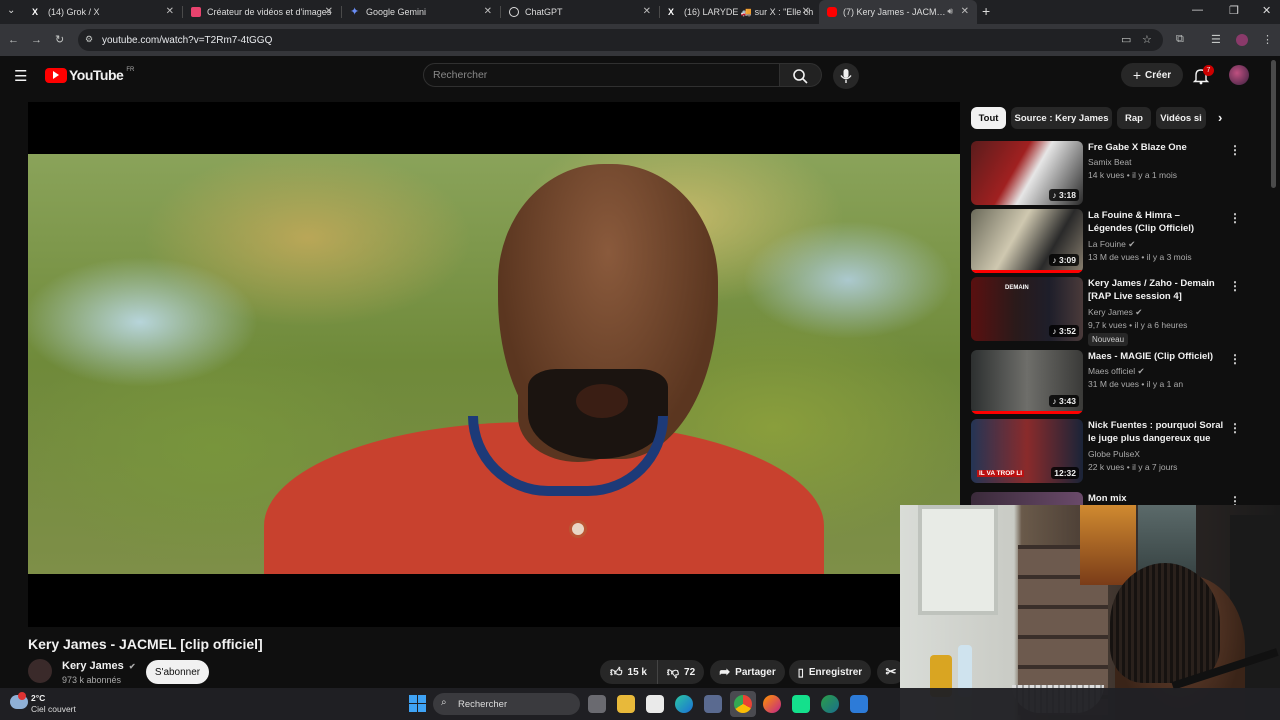 This screenshot has width=1280, height=720. What do you see at coordinates (1138, 325) in the screenshot?
I see `recommendation-meta: 9,7 k vues • il y a 6 heures` at bounding box center [1138, 325].